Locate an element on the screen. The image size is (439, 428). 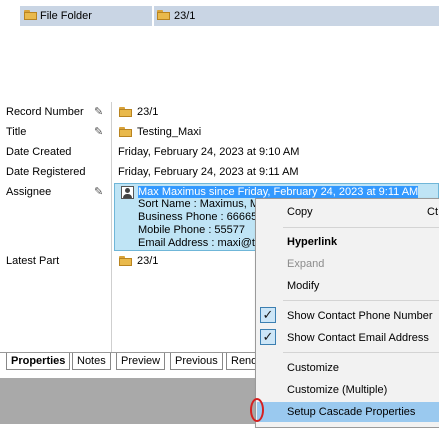
list-row: File Folder 23/1 is located at coordinates (219, 16).